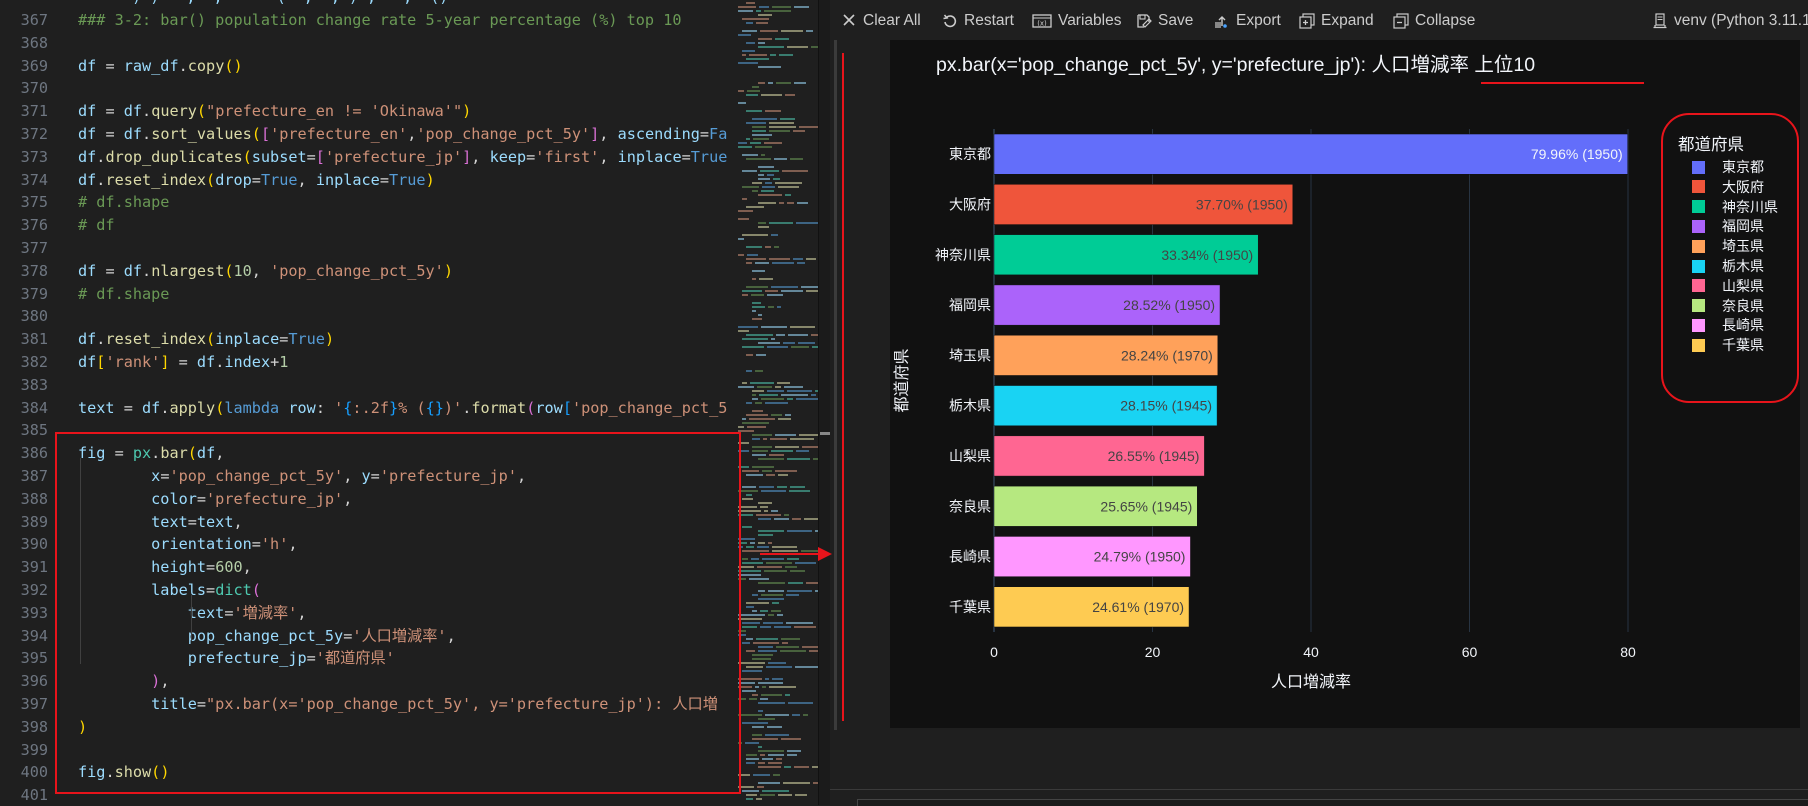  What do you see at coordinates (1577, 154) in the screenshot?
I see `bar-data-label: 79.96% (1950)` at bounding box center [1577, 154].